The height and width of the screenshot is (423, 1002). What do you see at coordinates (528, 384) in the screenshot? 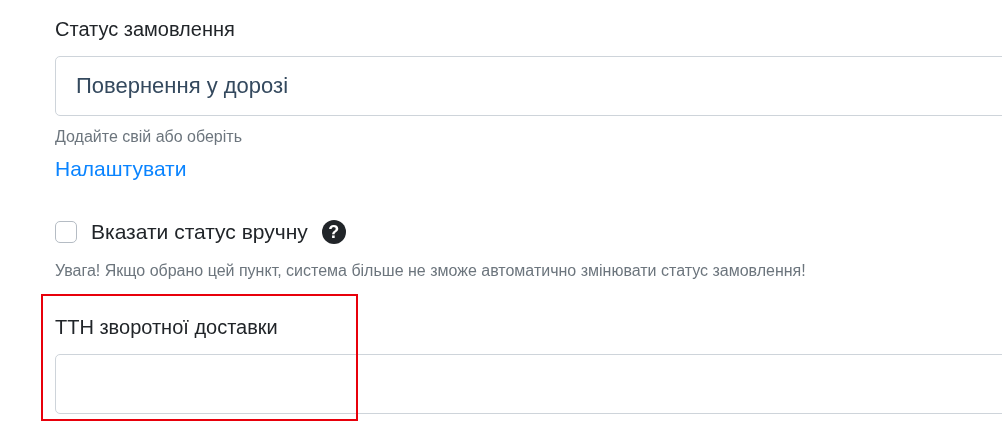
I see `ttn-field` at bounding box center [528, 384].